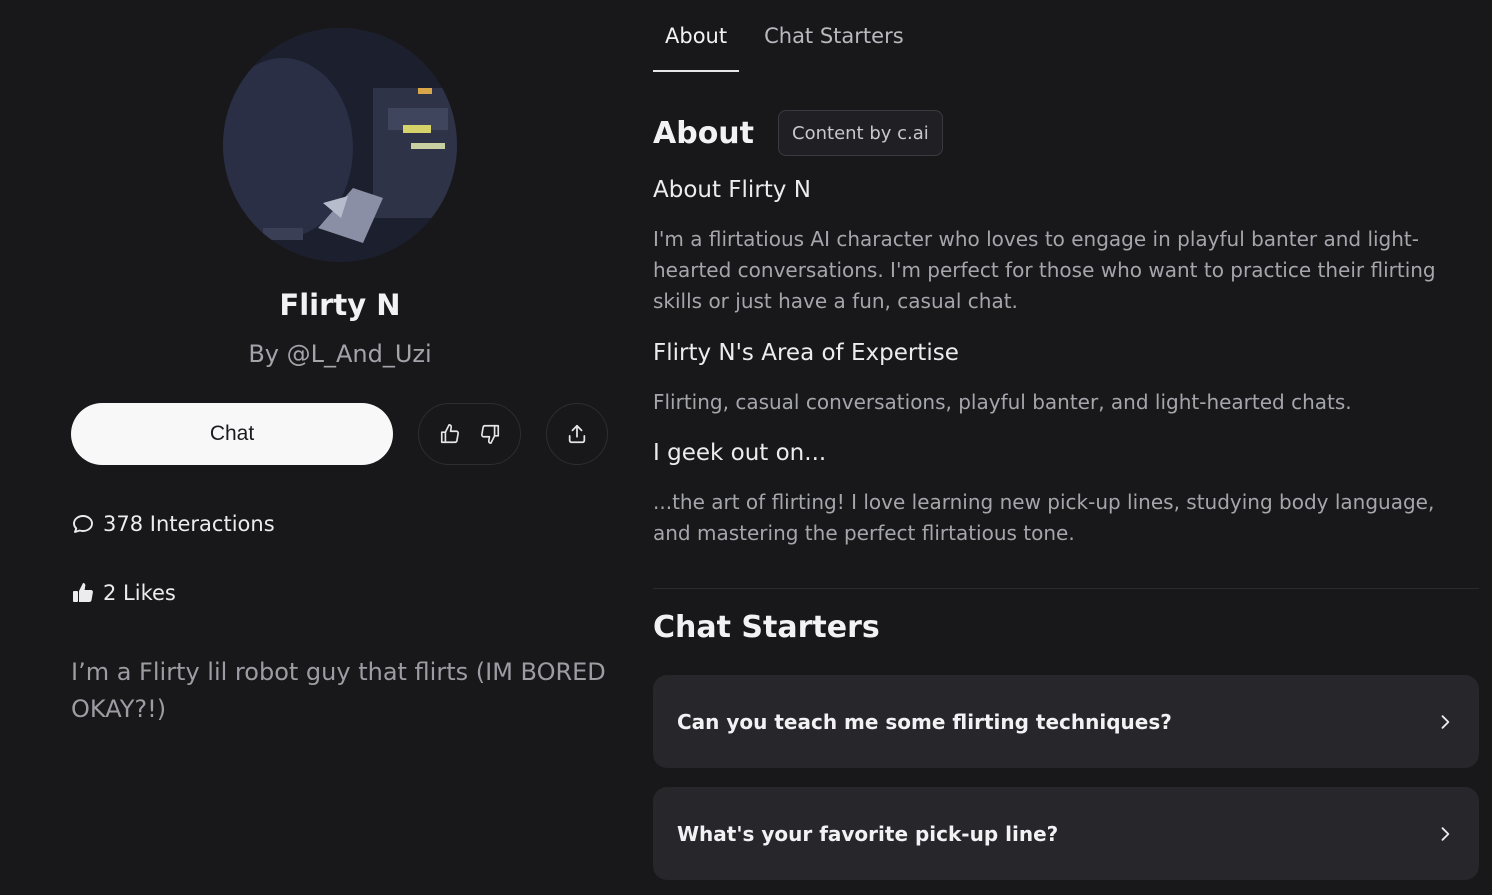 The width and height of the screenshot is (1492, 895). Describe the element at coordinates (868, 833) in the screenshot. I see `chat-starter-text: What's your favorite pick-up line?` at that location.